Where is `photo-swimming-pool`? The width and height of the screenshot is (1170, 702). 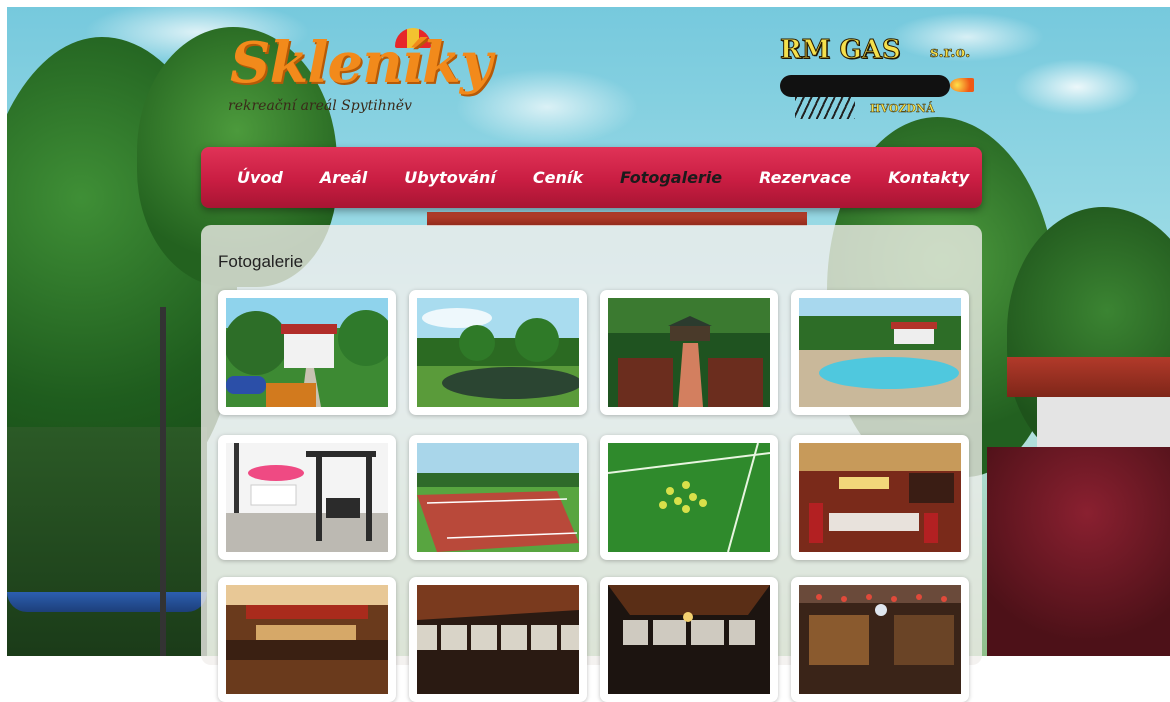 photo-swimming-pool is located at coordinates (880, 352).